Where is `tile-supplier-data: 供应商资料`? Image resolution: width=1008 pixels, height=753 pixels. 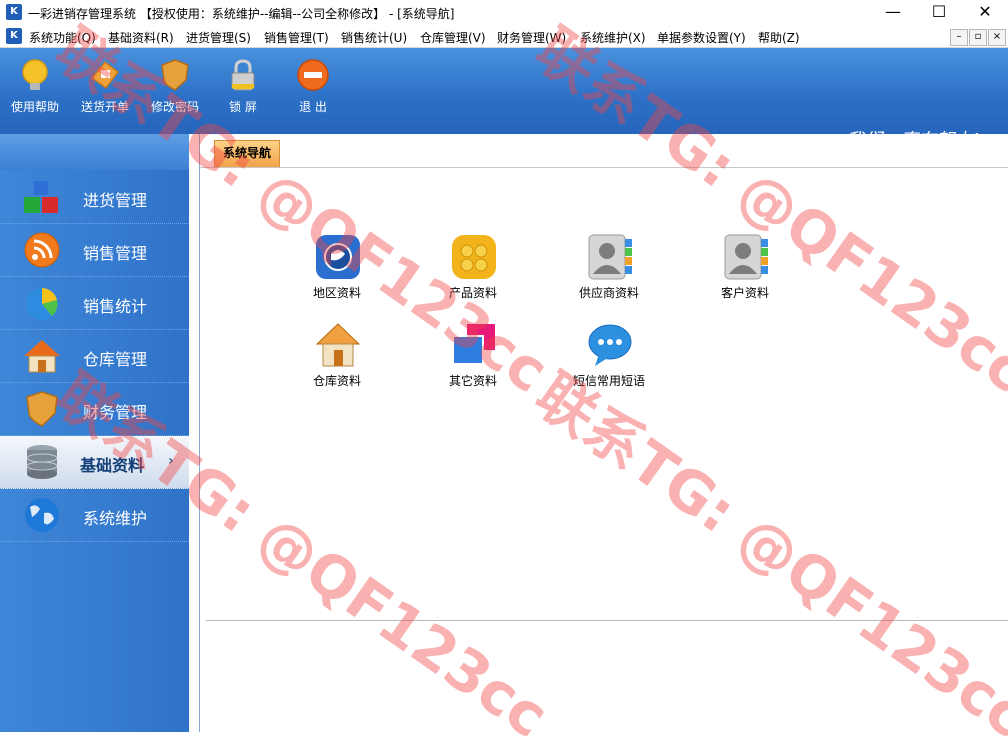 tile-supplier-data: 供应商资料 is located at coordinates (609, 275).